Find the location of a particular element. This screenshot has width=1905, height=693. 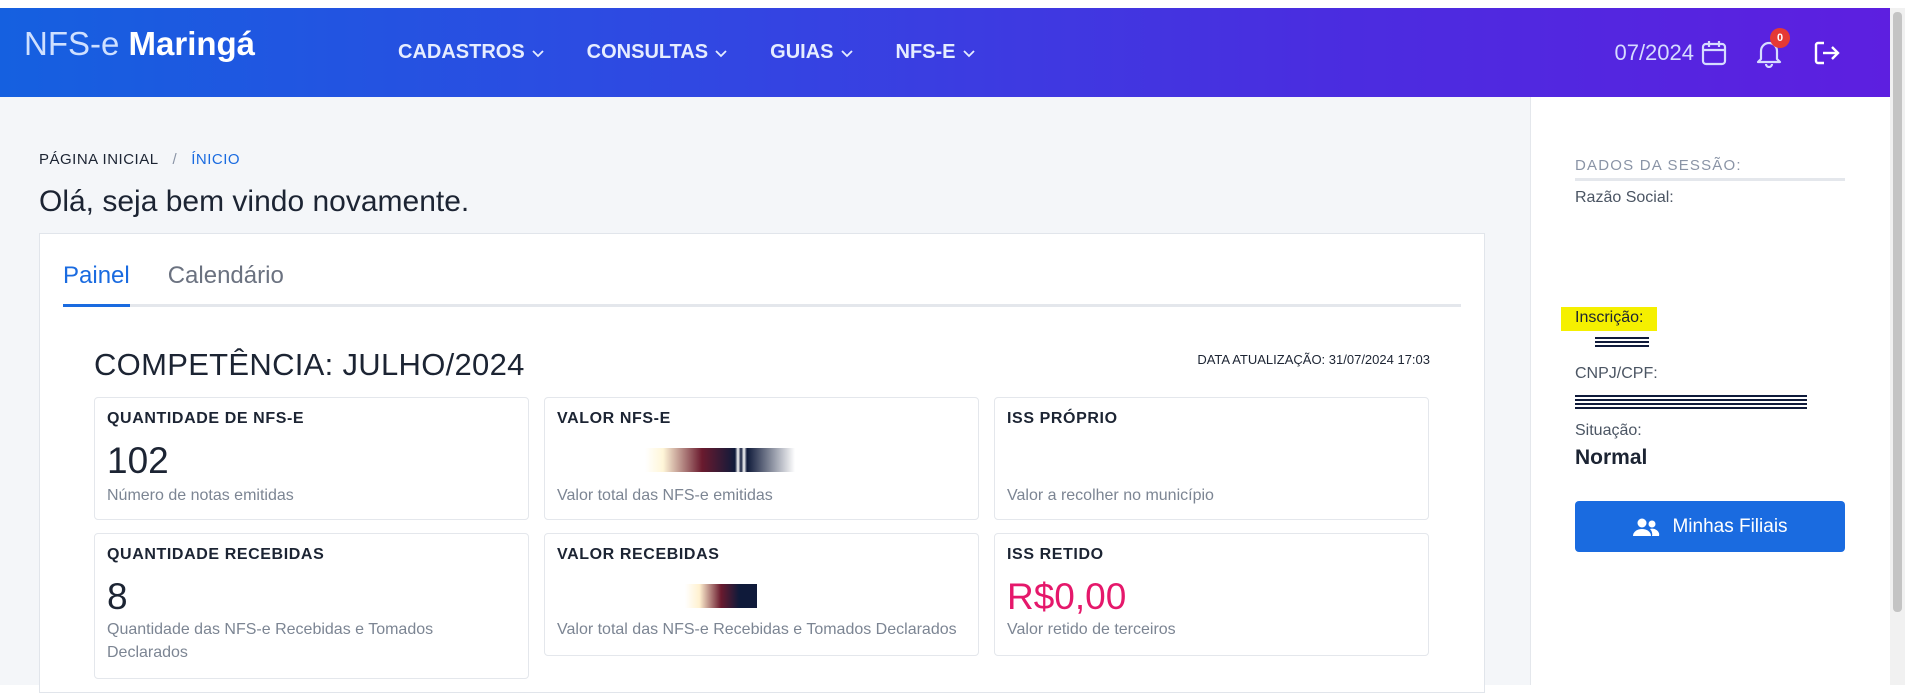

header-actions: 07/2024 0 is located at coordinates (1752, 52).